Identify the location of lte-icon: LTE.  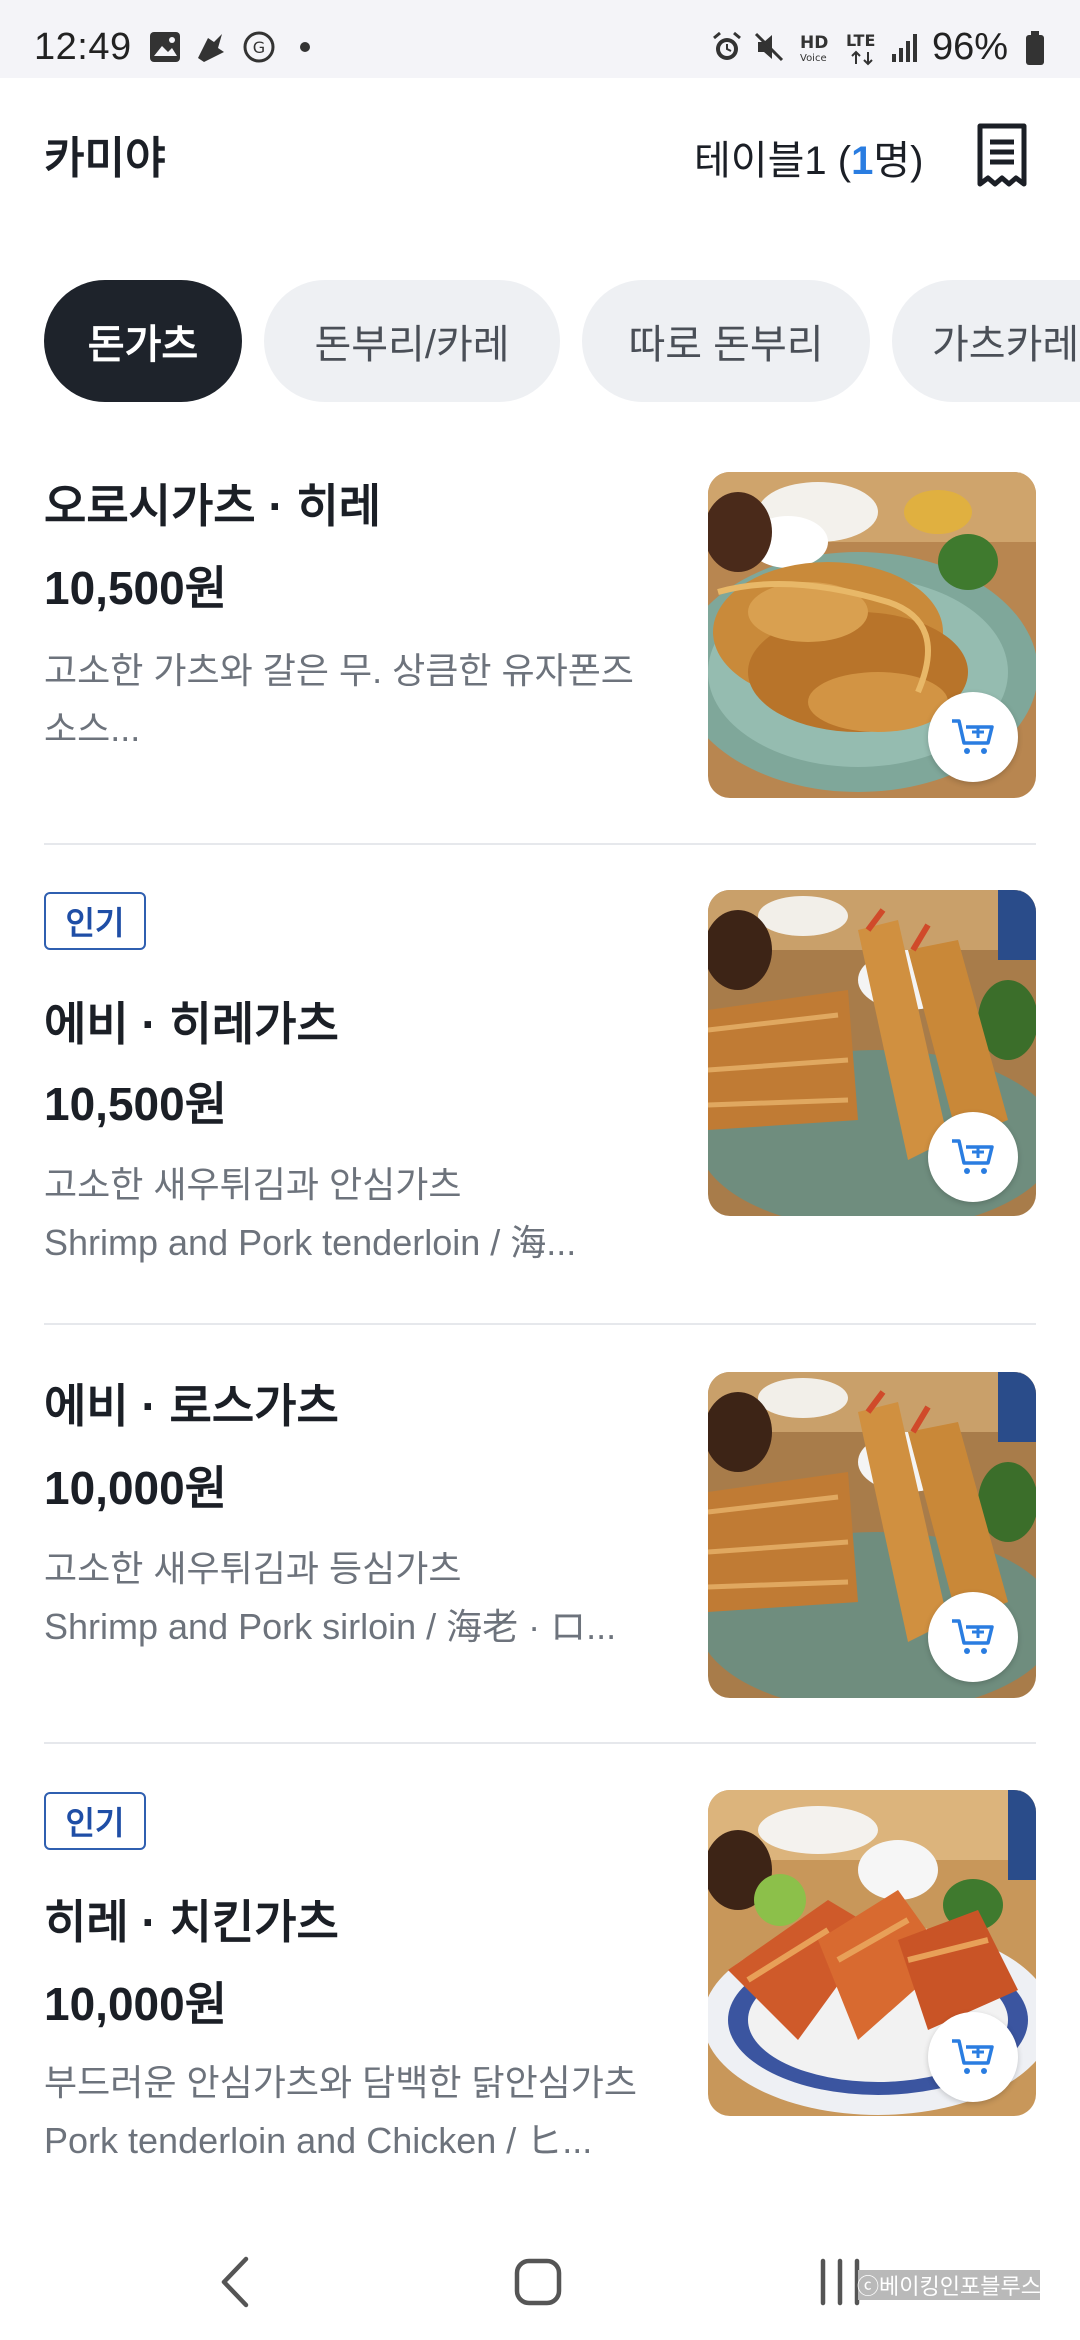
(860, 48).